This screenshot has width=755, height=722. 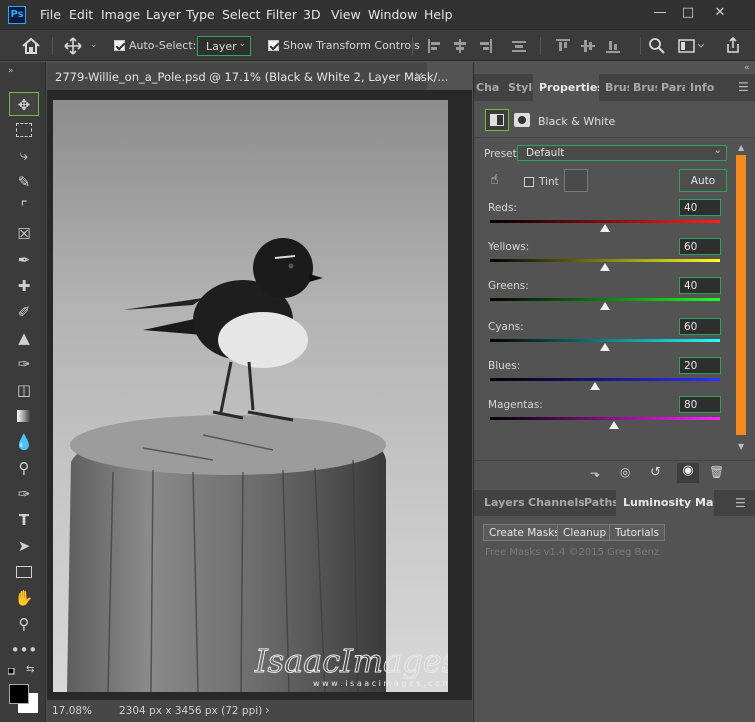 What do you see at coordinates (605, 347) in the screenshot?
I see `cyans-slider-thumb` at bounding box center [605, 347].